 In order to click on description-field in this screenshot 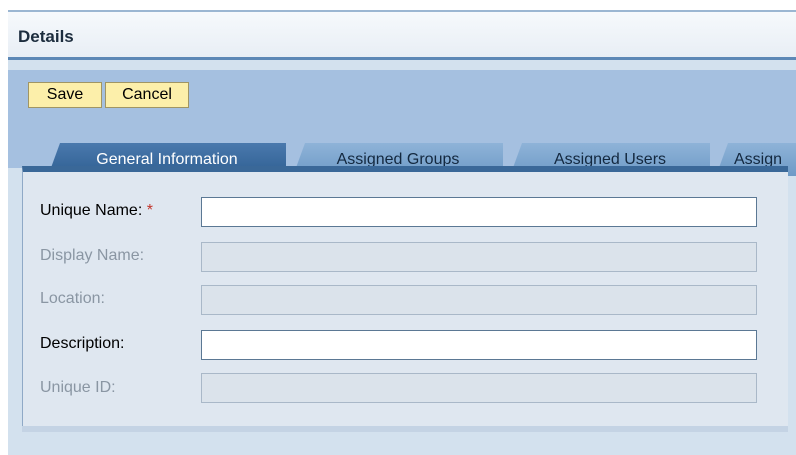, I will do `click(479, 345)`.